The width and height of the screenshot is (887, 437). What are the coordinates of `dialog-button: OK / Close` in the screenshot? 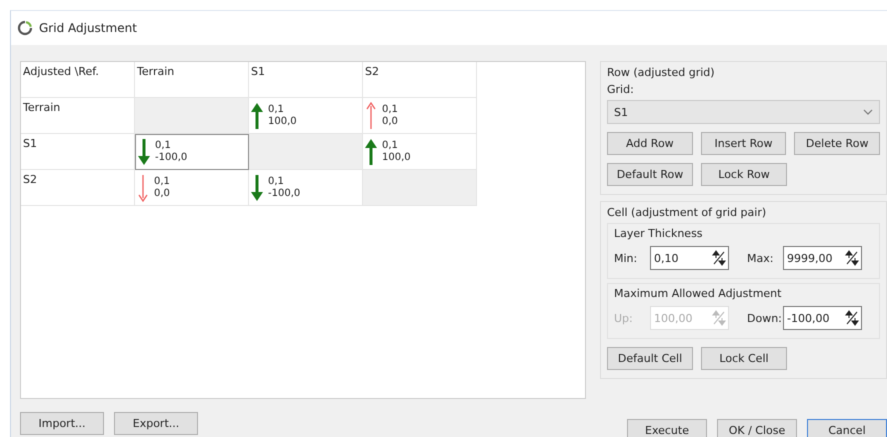 It's located at (757, 428).